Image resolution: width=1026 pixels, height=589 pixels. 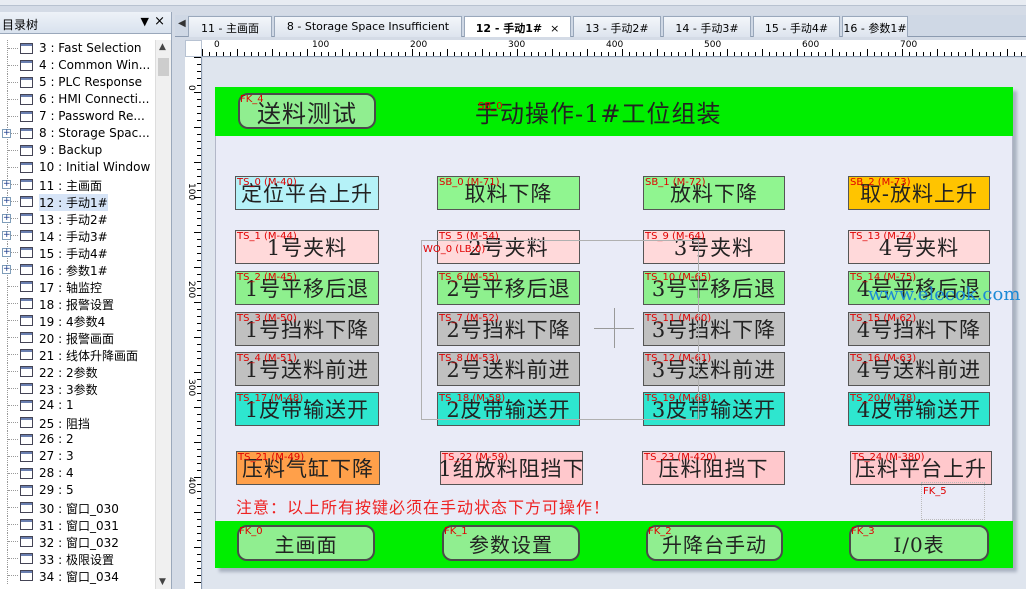 What do you see at coordinates (714, 543) in the screenshot?
I see `hmi-button: 升降台手动` at bounding box center [714, 543].